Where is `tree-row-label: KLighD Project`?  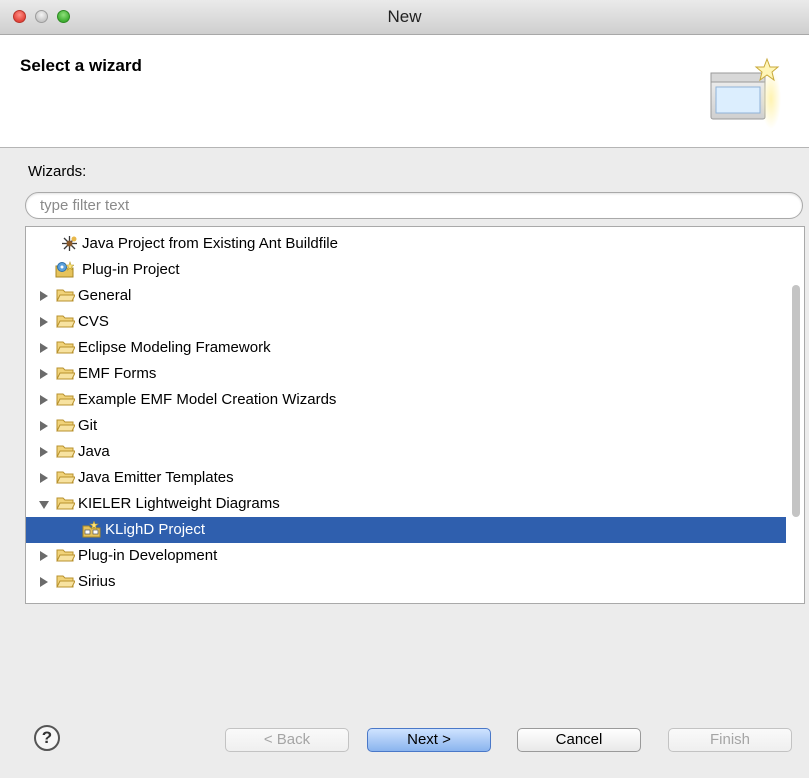 tree-row-label: KLighD Project is located at coordinates (155, 529).